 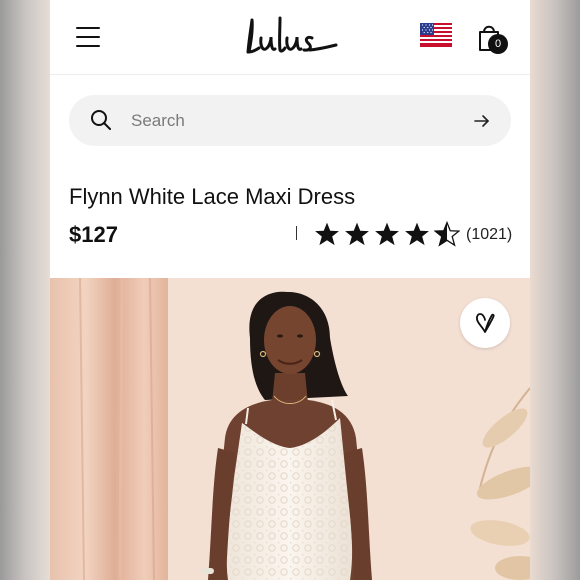 I want to click on search-bar, so click(x=290, y=120).